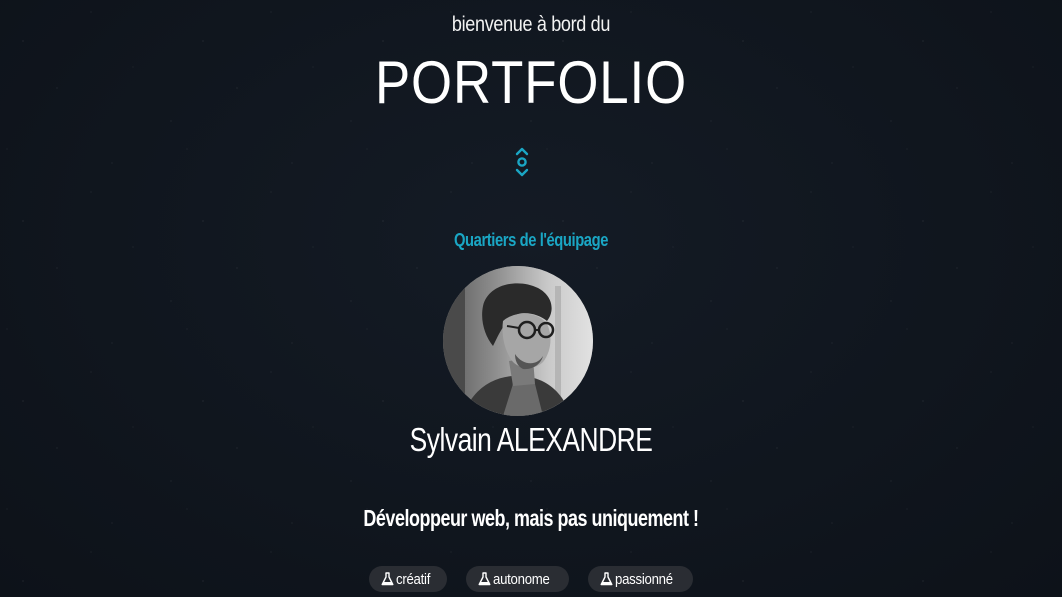 Image resolution: width=1062 pixels, height=597 pixels. What do you see at coordinates (531, 518) in the screenshot?
I see `profile-tagline: Développeur web, mais pas uniquement !` at bounding box center [531, 518].